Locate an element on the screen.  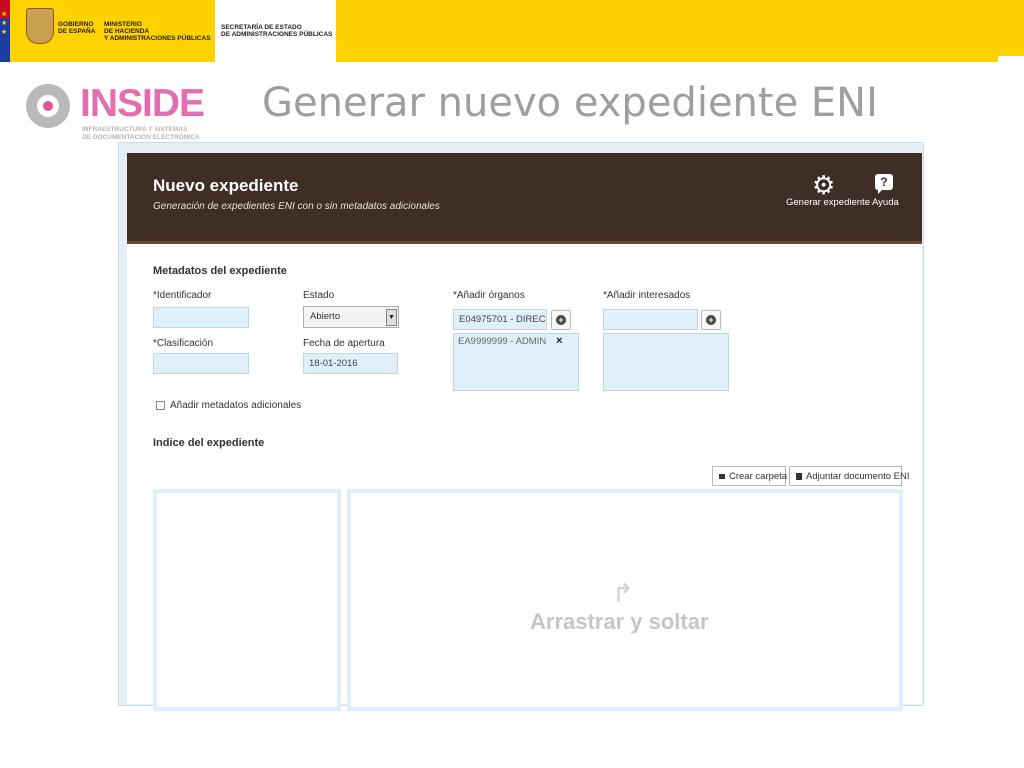
attach-document-button: Adjuntar documento ENI is located at coordinates (849, 476).